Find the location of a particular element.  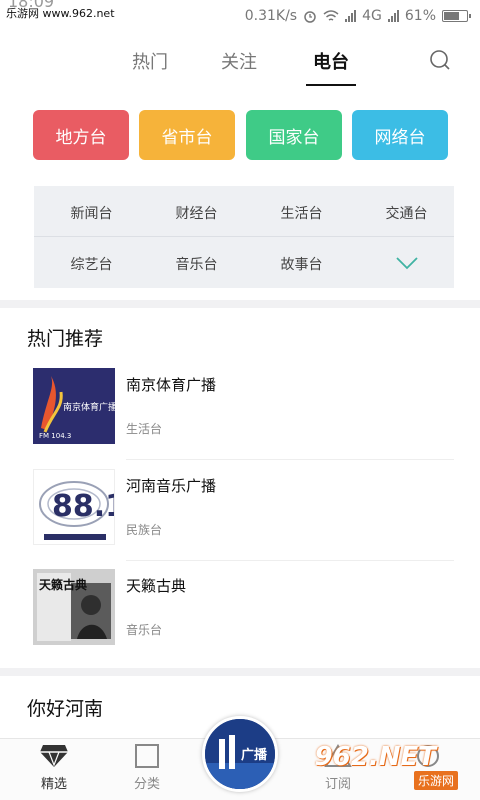

tab-radio: 电台 is located at coordinates (331, 61).